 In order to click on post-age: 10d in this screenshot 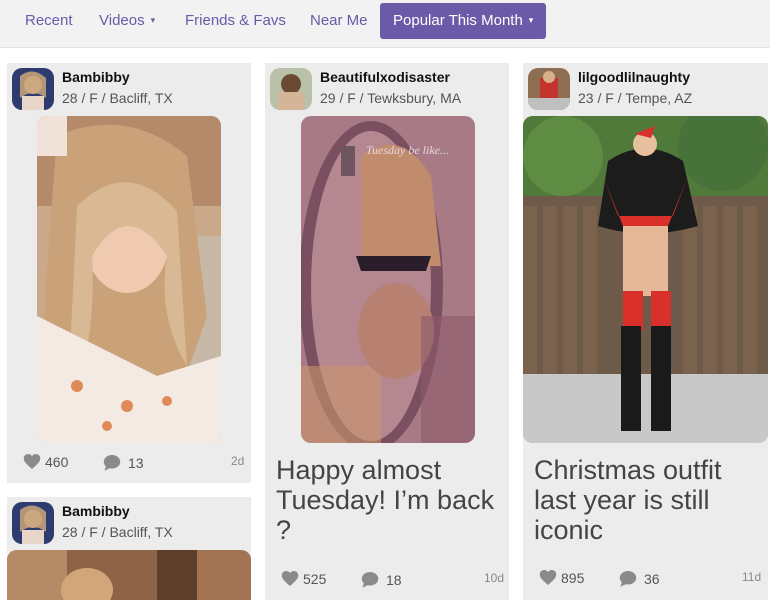, I will do `click(494, 578)`.